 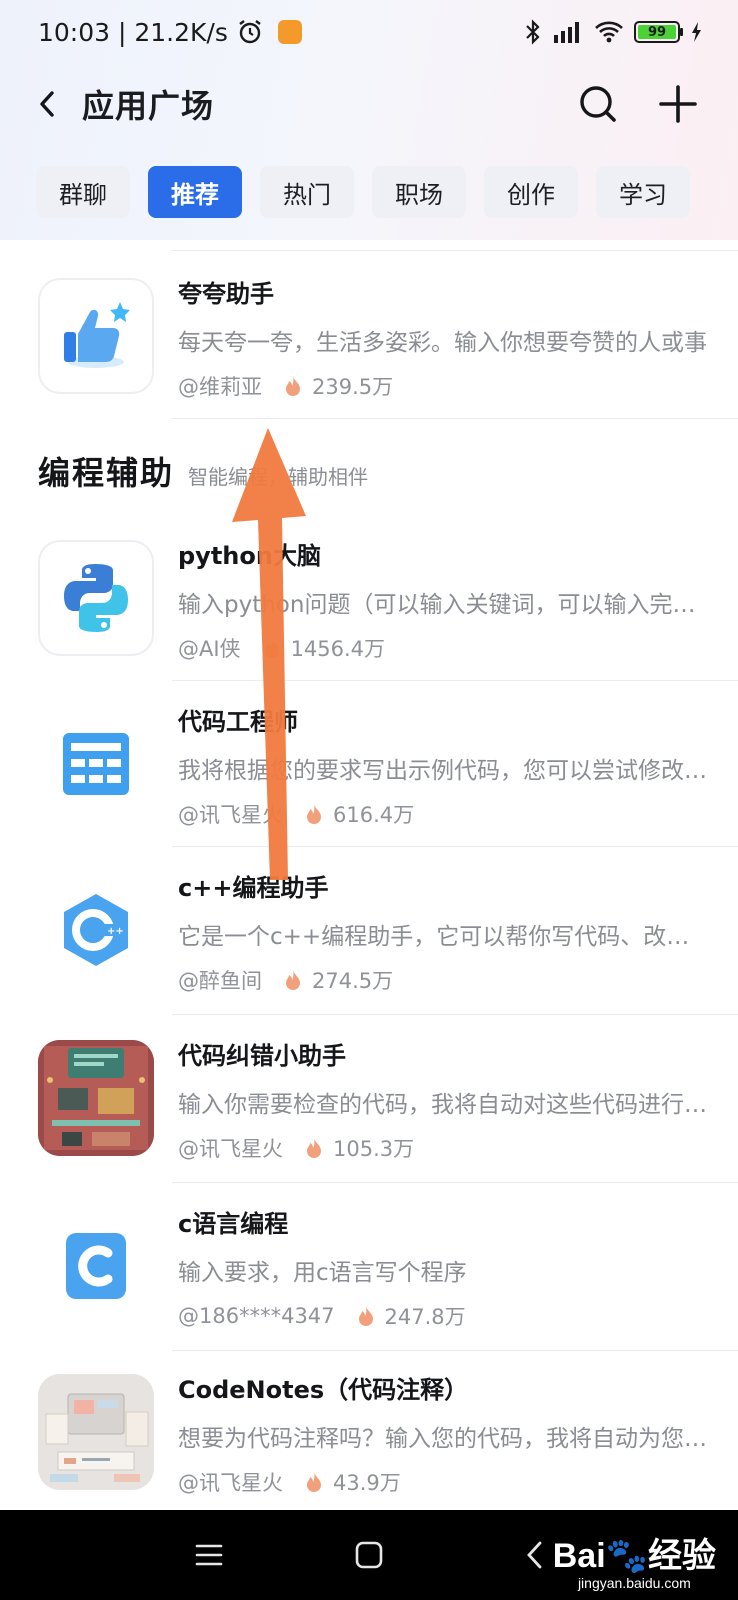 I want to click on plus-icon, so click(x=678, y=104).